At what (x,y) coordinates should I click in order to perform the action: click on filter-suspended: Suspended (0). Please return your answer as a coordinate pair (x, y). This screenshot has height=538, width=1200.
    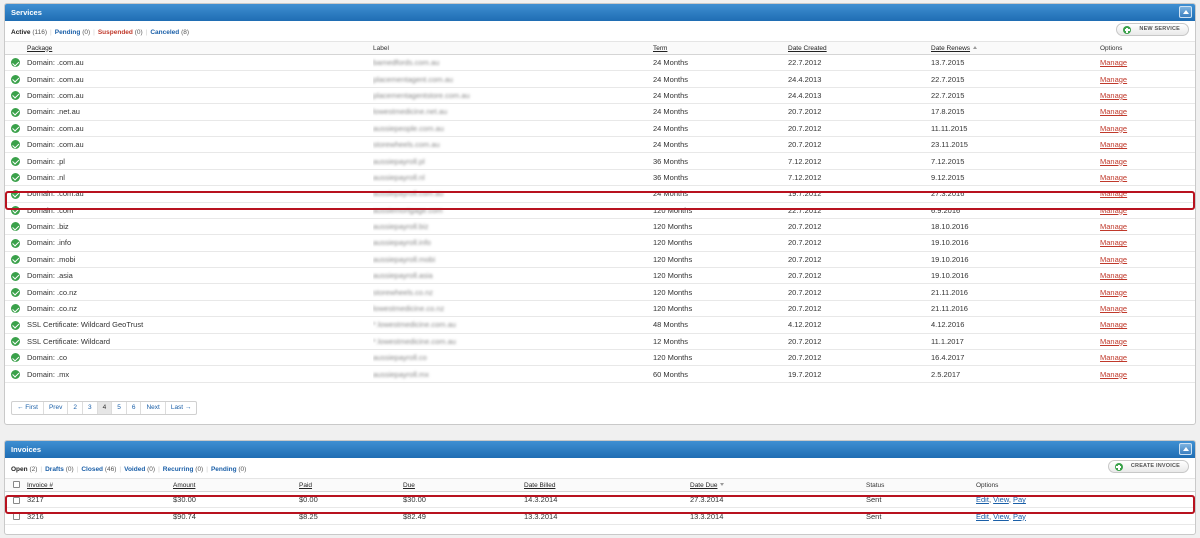
    Looking at the image, I should click on (120, 32).